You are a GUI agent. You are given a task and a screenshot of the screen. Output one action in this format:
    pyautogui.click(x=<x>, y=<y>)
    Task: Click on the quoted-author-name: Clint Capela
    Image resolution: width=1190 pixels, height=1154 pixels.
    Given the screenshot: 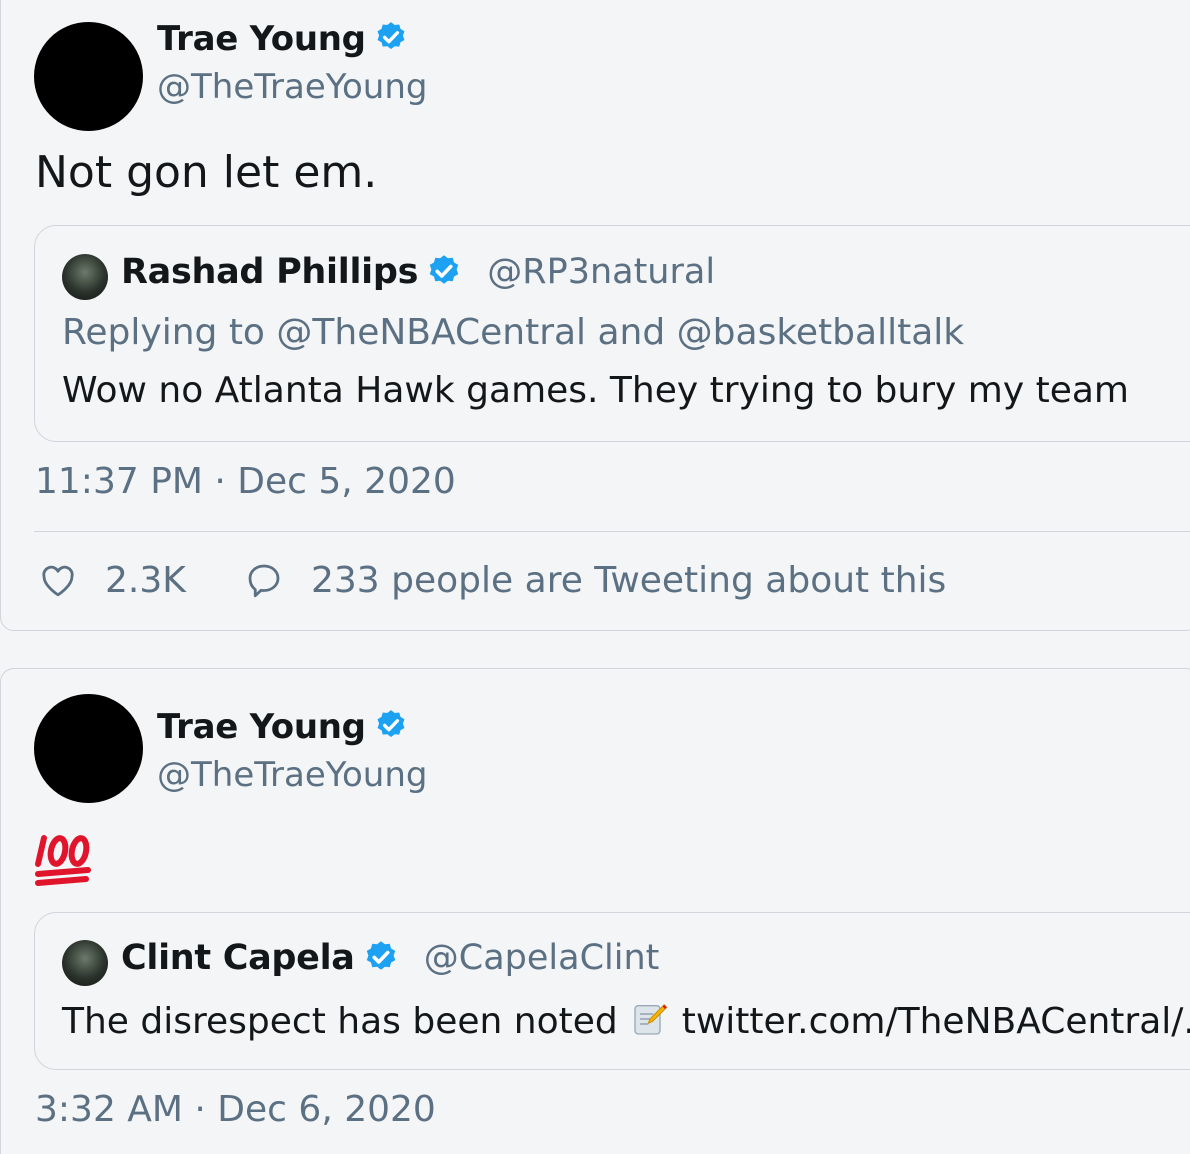 What is the action you would take?
    pyautogui.click(x=238, y=958)
    